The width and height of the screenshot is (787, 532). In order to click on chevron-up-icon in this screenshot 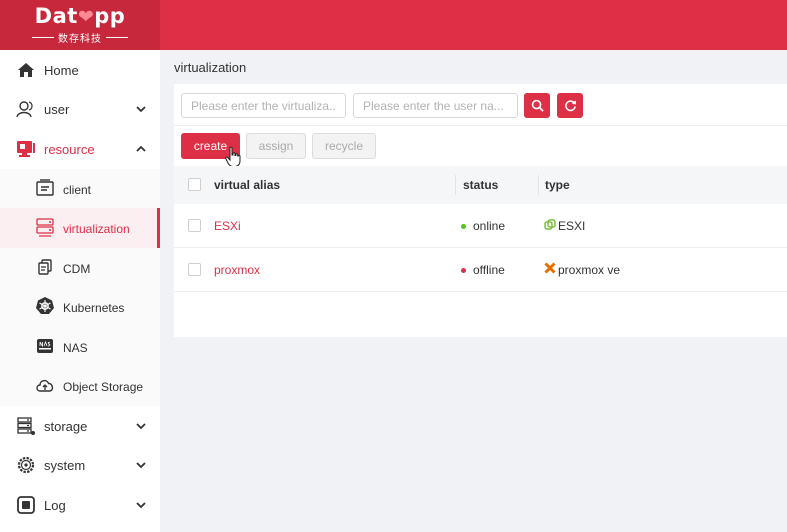, I will do `click(141, 148)`.